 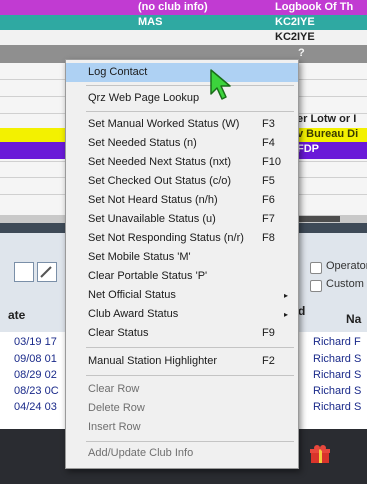 I want to click on menu-item-clear-portable: Clear Portable Status 'P', so click(x=182, y=276).